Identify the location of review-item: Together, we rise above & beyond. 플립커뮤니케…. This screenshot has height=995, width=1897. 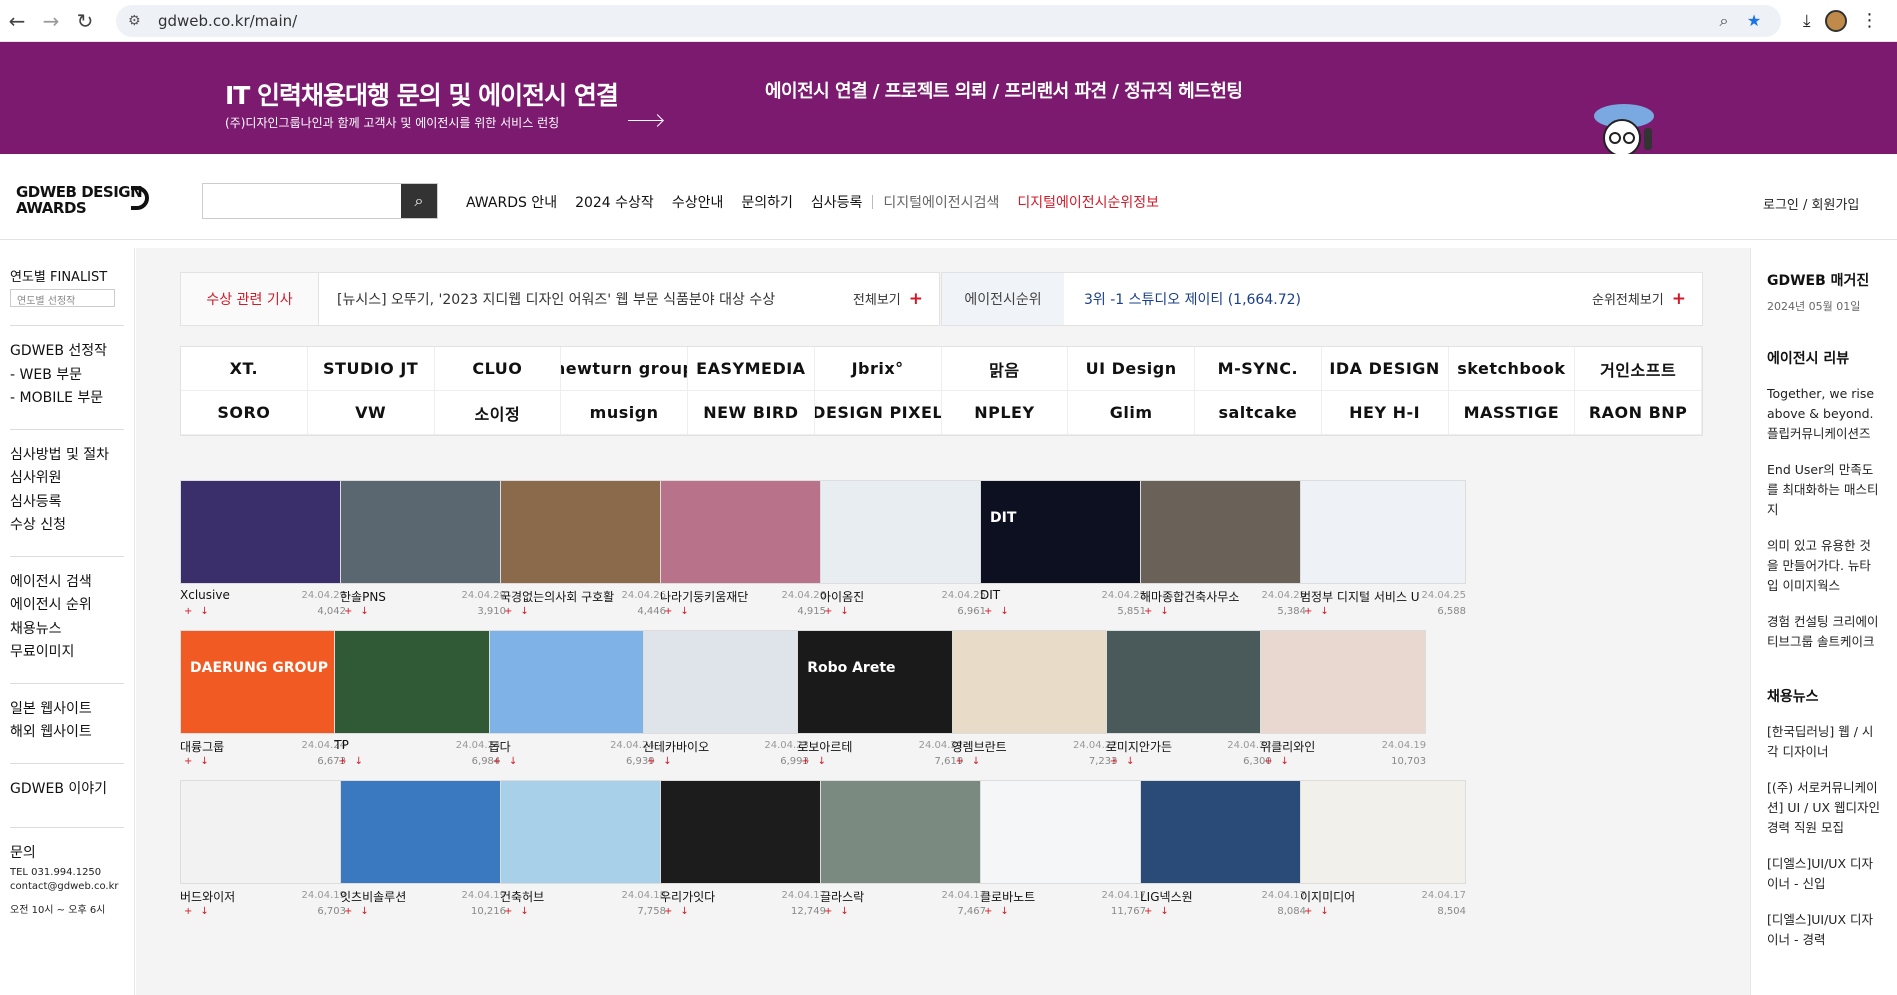
(1824, 414).